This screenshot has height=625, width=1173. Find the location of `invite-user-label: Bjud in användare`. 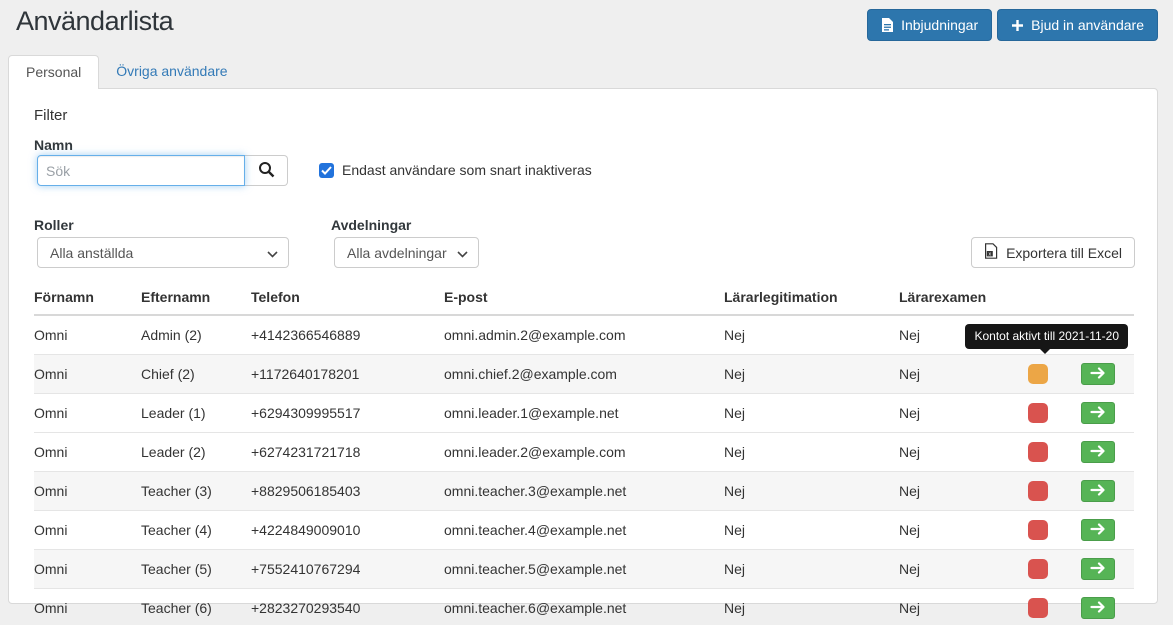

invite-user-label: Bjud in användare is located at coordinates (1087, 25).